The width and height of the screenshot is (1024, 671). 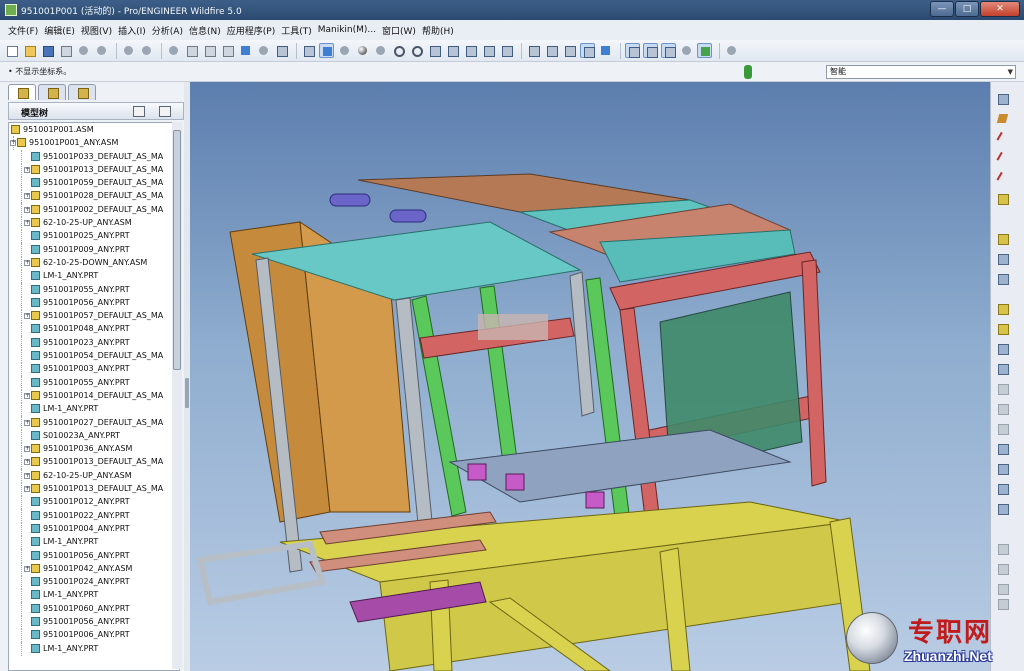 What do you see at coordinates (94, 329) in the screenshot?
I see `tree-item: 951001P048_ANY.PRT` at bounding box center [94, 329].